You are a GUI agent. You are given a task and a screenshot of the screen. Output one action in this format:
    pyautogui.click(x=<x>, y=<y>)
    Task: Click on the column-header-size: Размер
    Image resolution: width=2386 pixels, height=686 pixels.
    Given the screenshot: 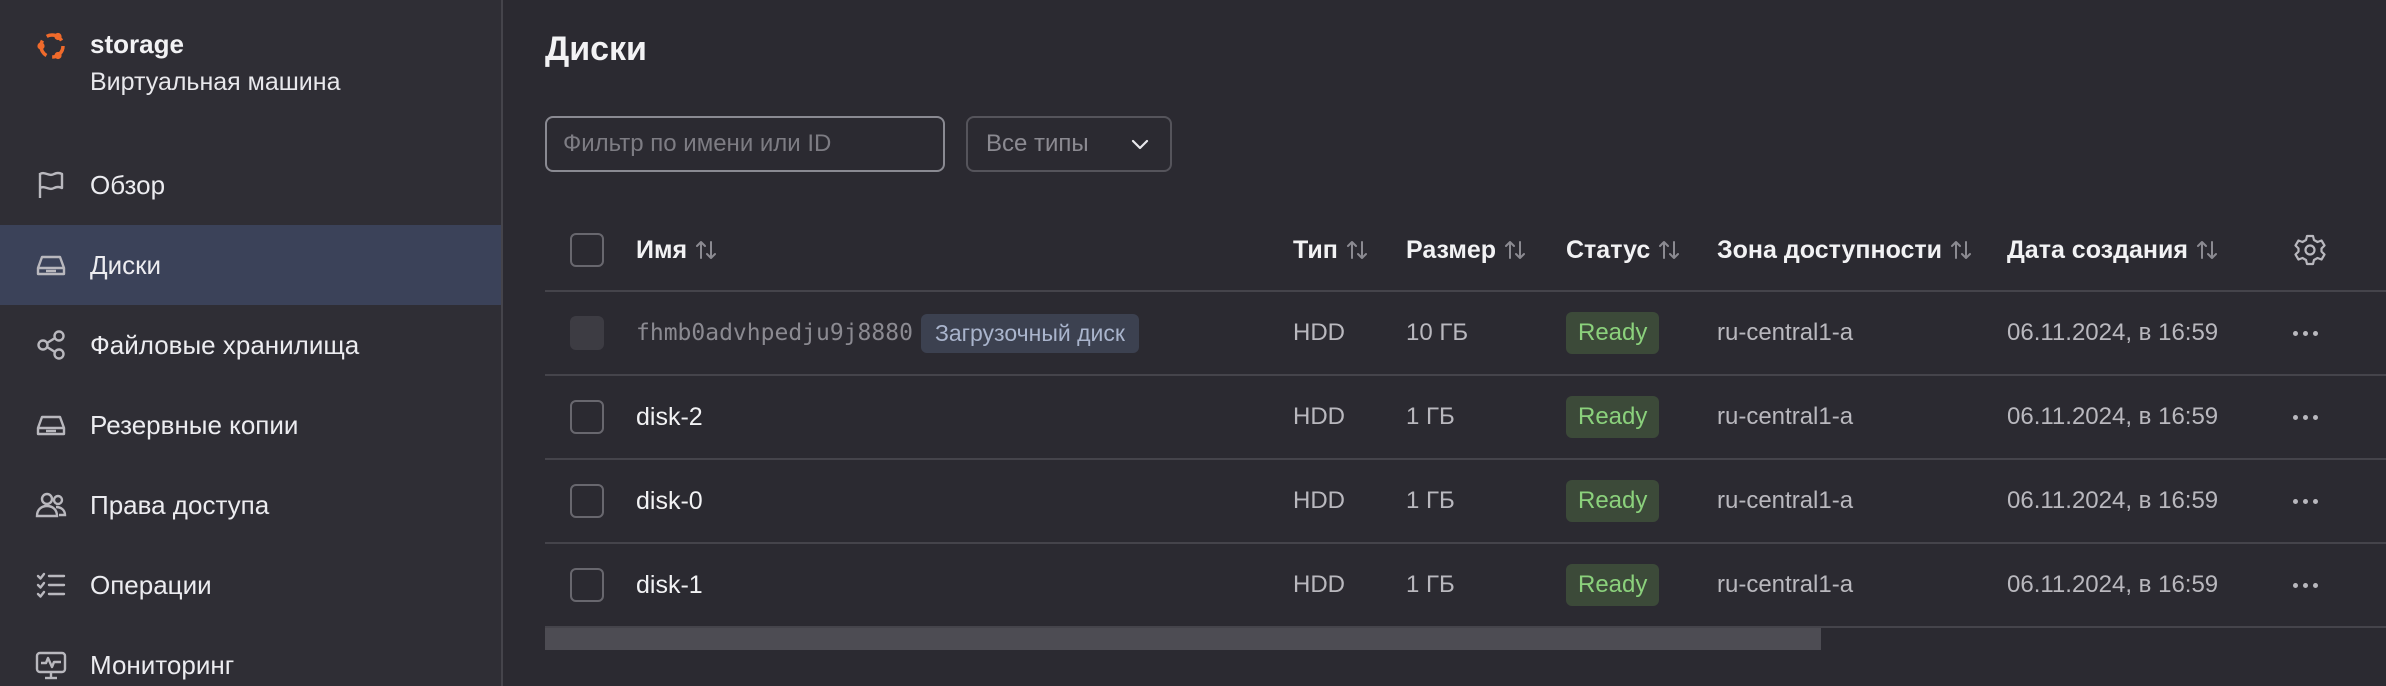 What is the action you would take?
    pyautogui.click(x=1467, y=250)
    